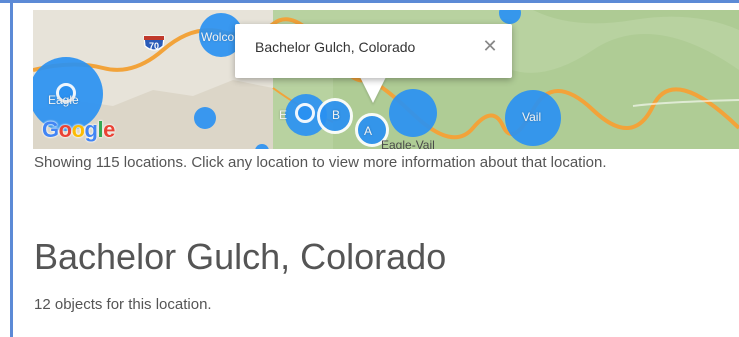  What do you see at coordinates (91, 129) in the screenshot?
I see `google-logo-letter: g` at bounding box center [91, 129].